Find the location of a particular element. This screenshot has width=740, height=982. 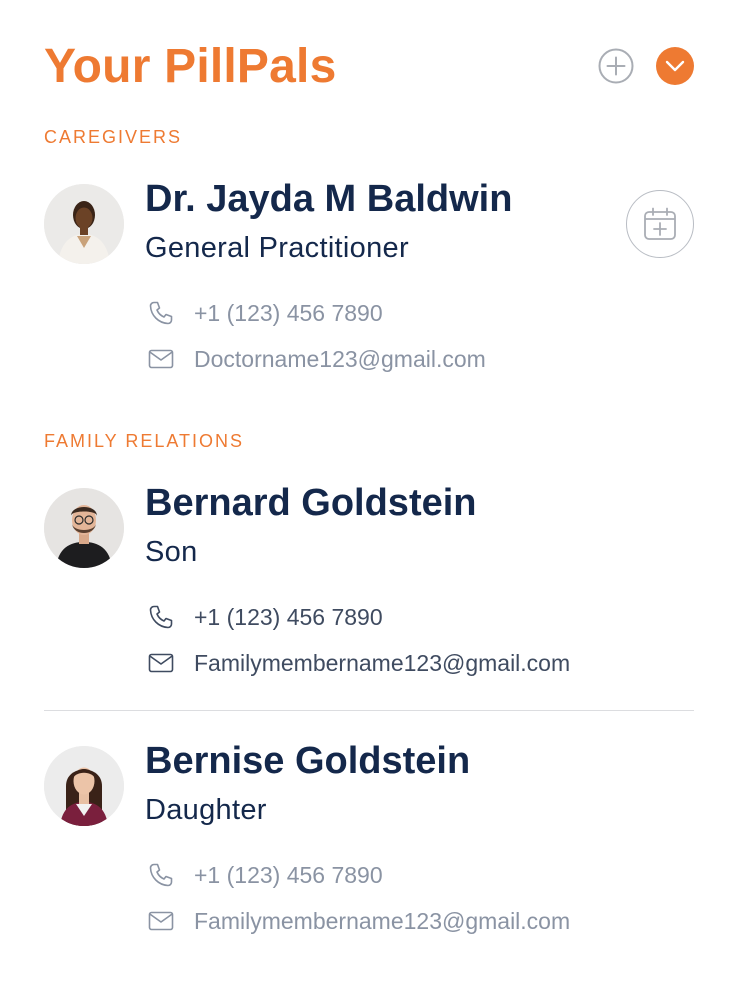

collapse-button is located at coordinates (675, 66).